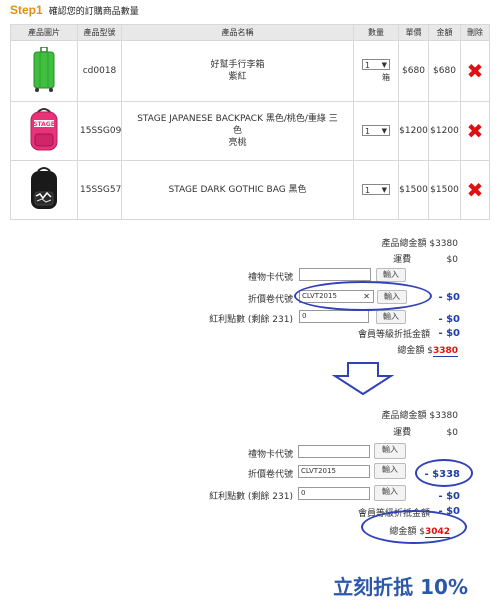 The image size is (500, 609). What do you see at coordinates (444, 32) in the screenshot?
I see `col-header-amount: 金額` at bounding box center [444, 32].